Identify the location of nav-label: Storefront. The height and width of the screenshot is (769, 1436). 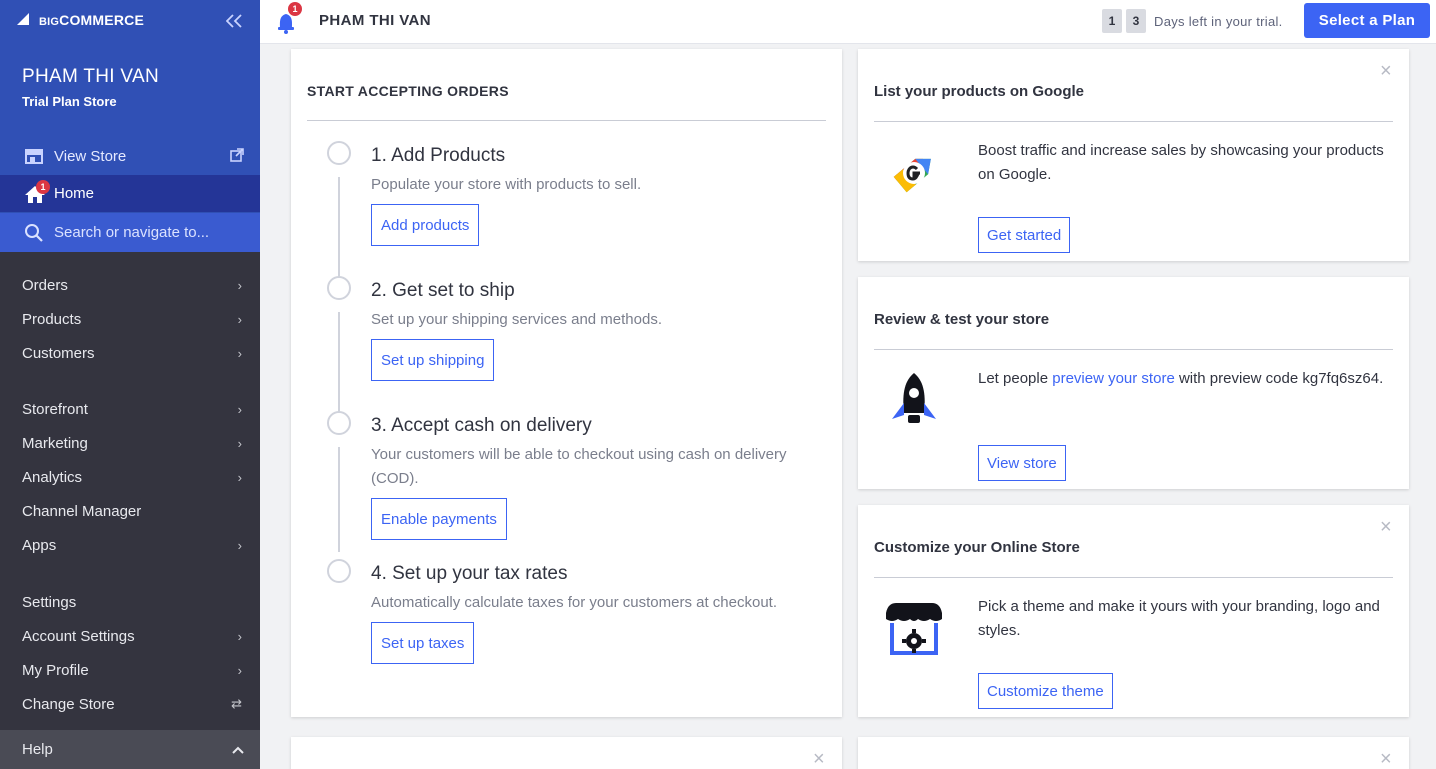
(55, 409).